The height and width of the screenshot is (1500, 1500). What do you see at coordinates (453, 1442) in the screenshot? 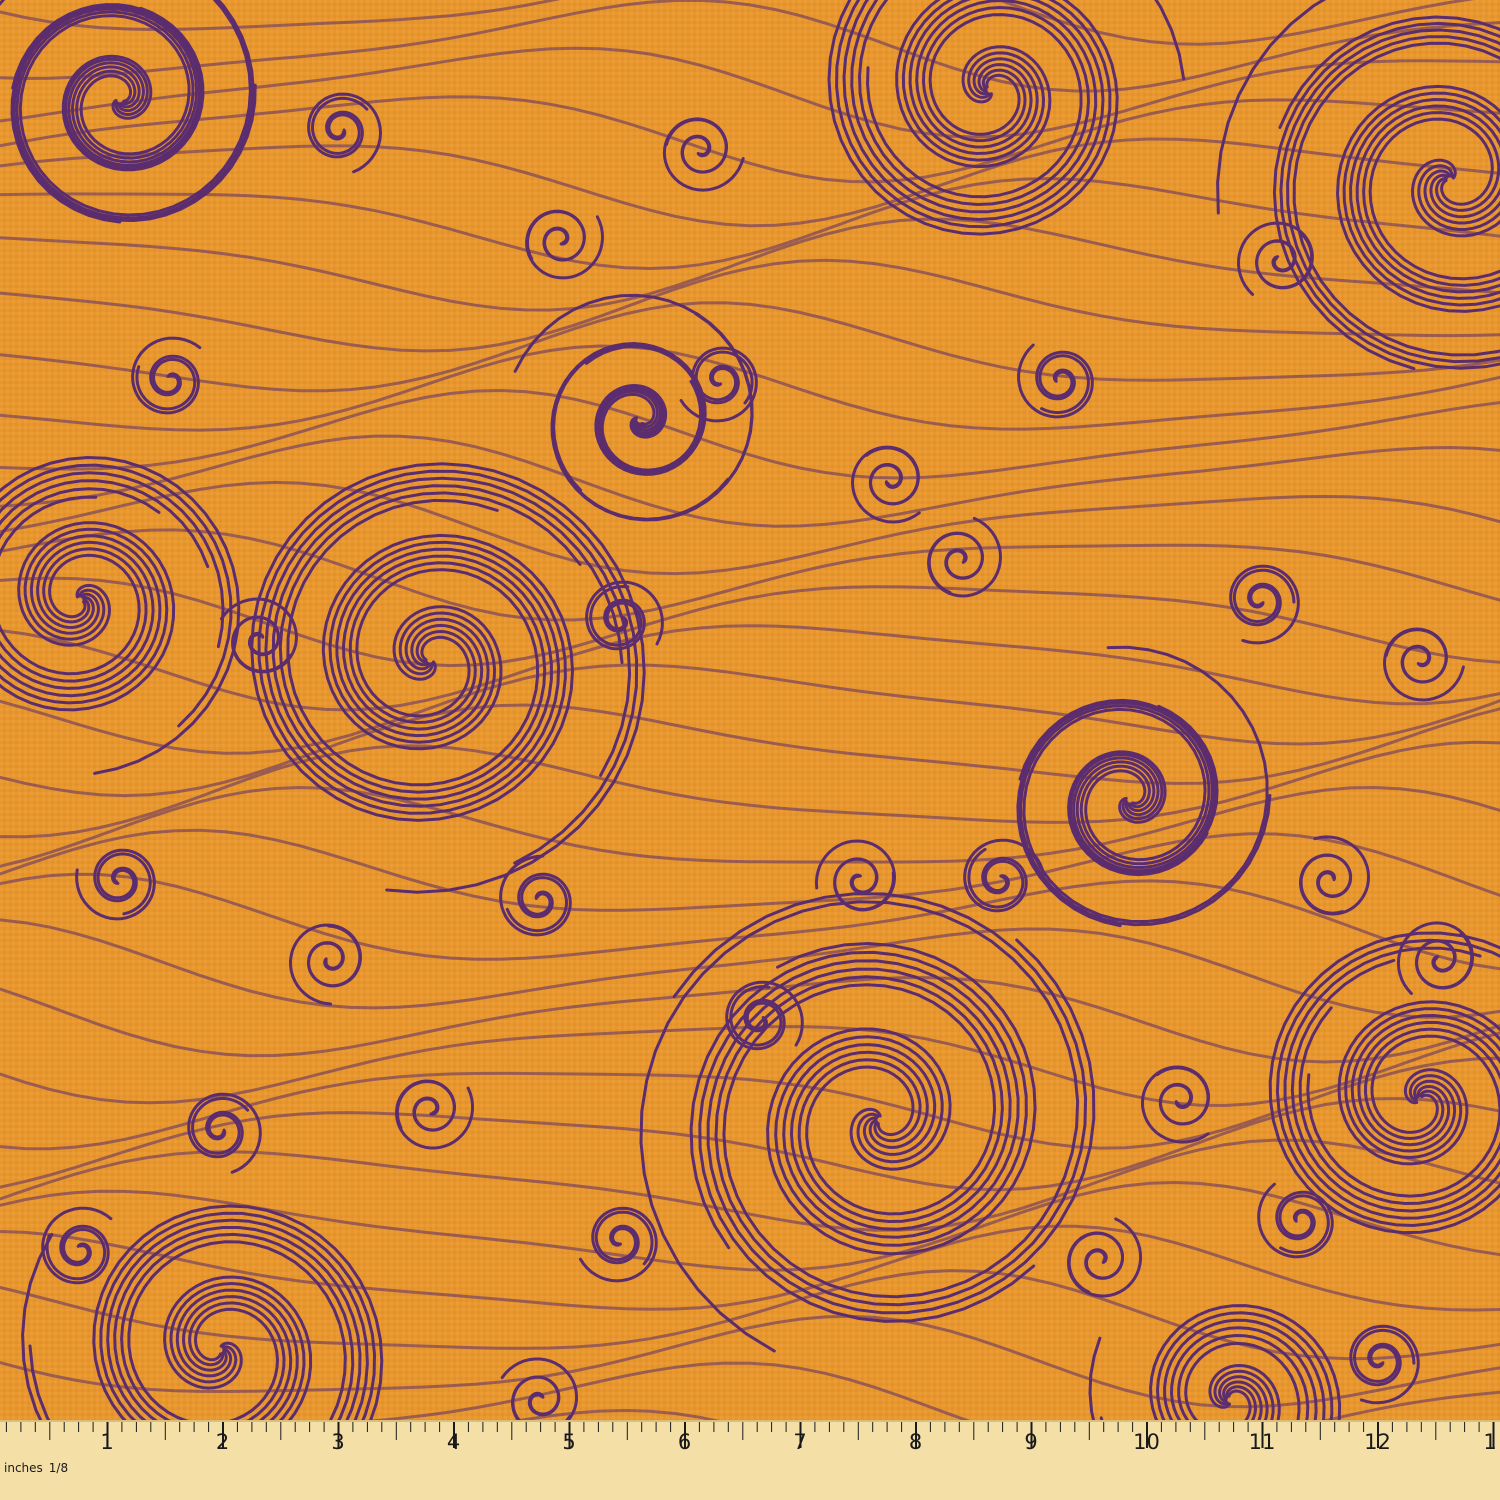
I see `ruler-number: 4` at bounding box center [453, 1442].